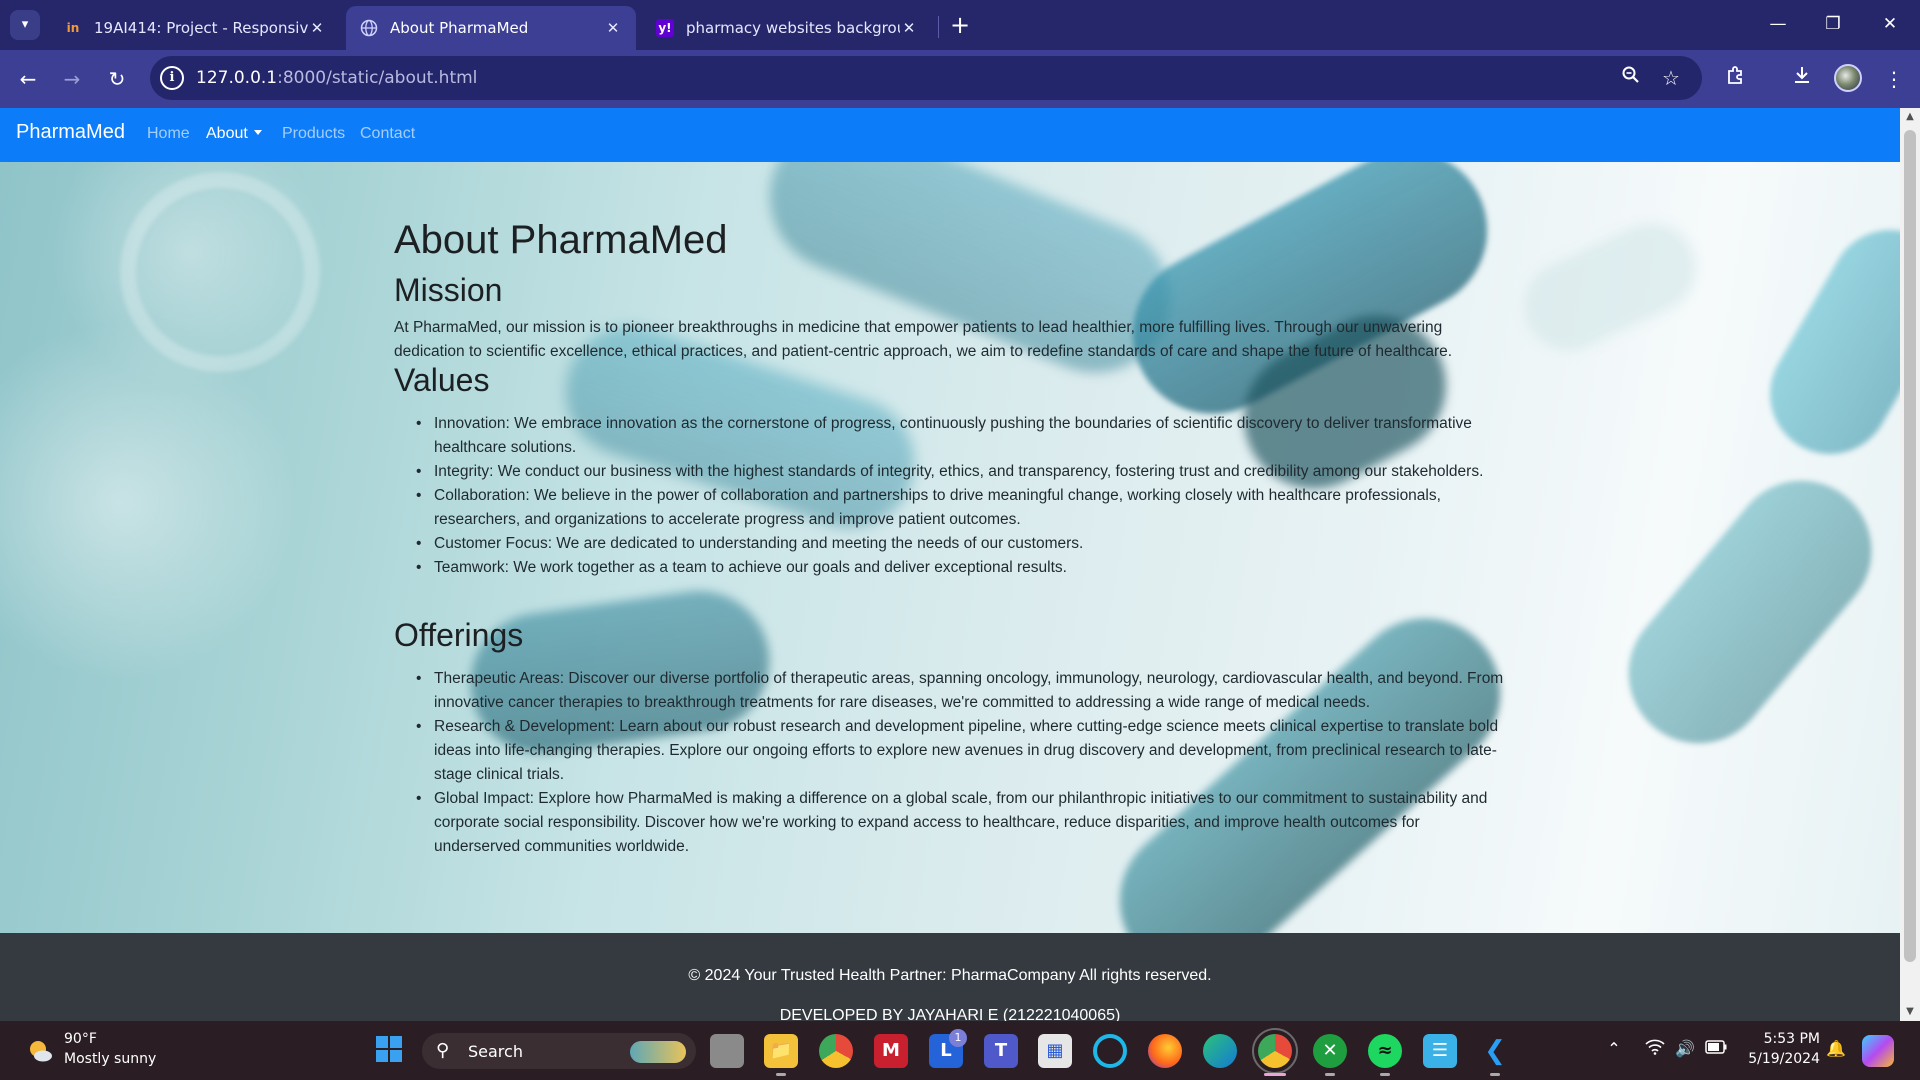 The width and height of the screenshot is (1920, 1080). What do you see at coordinates (958, 1038) in the screenshot?
I see `notification-badge: 1` at bounding box center [958, 1038].